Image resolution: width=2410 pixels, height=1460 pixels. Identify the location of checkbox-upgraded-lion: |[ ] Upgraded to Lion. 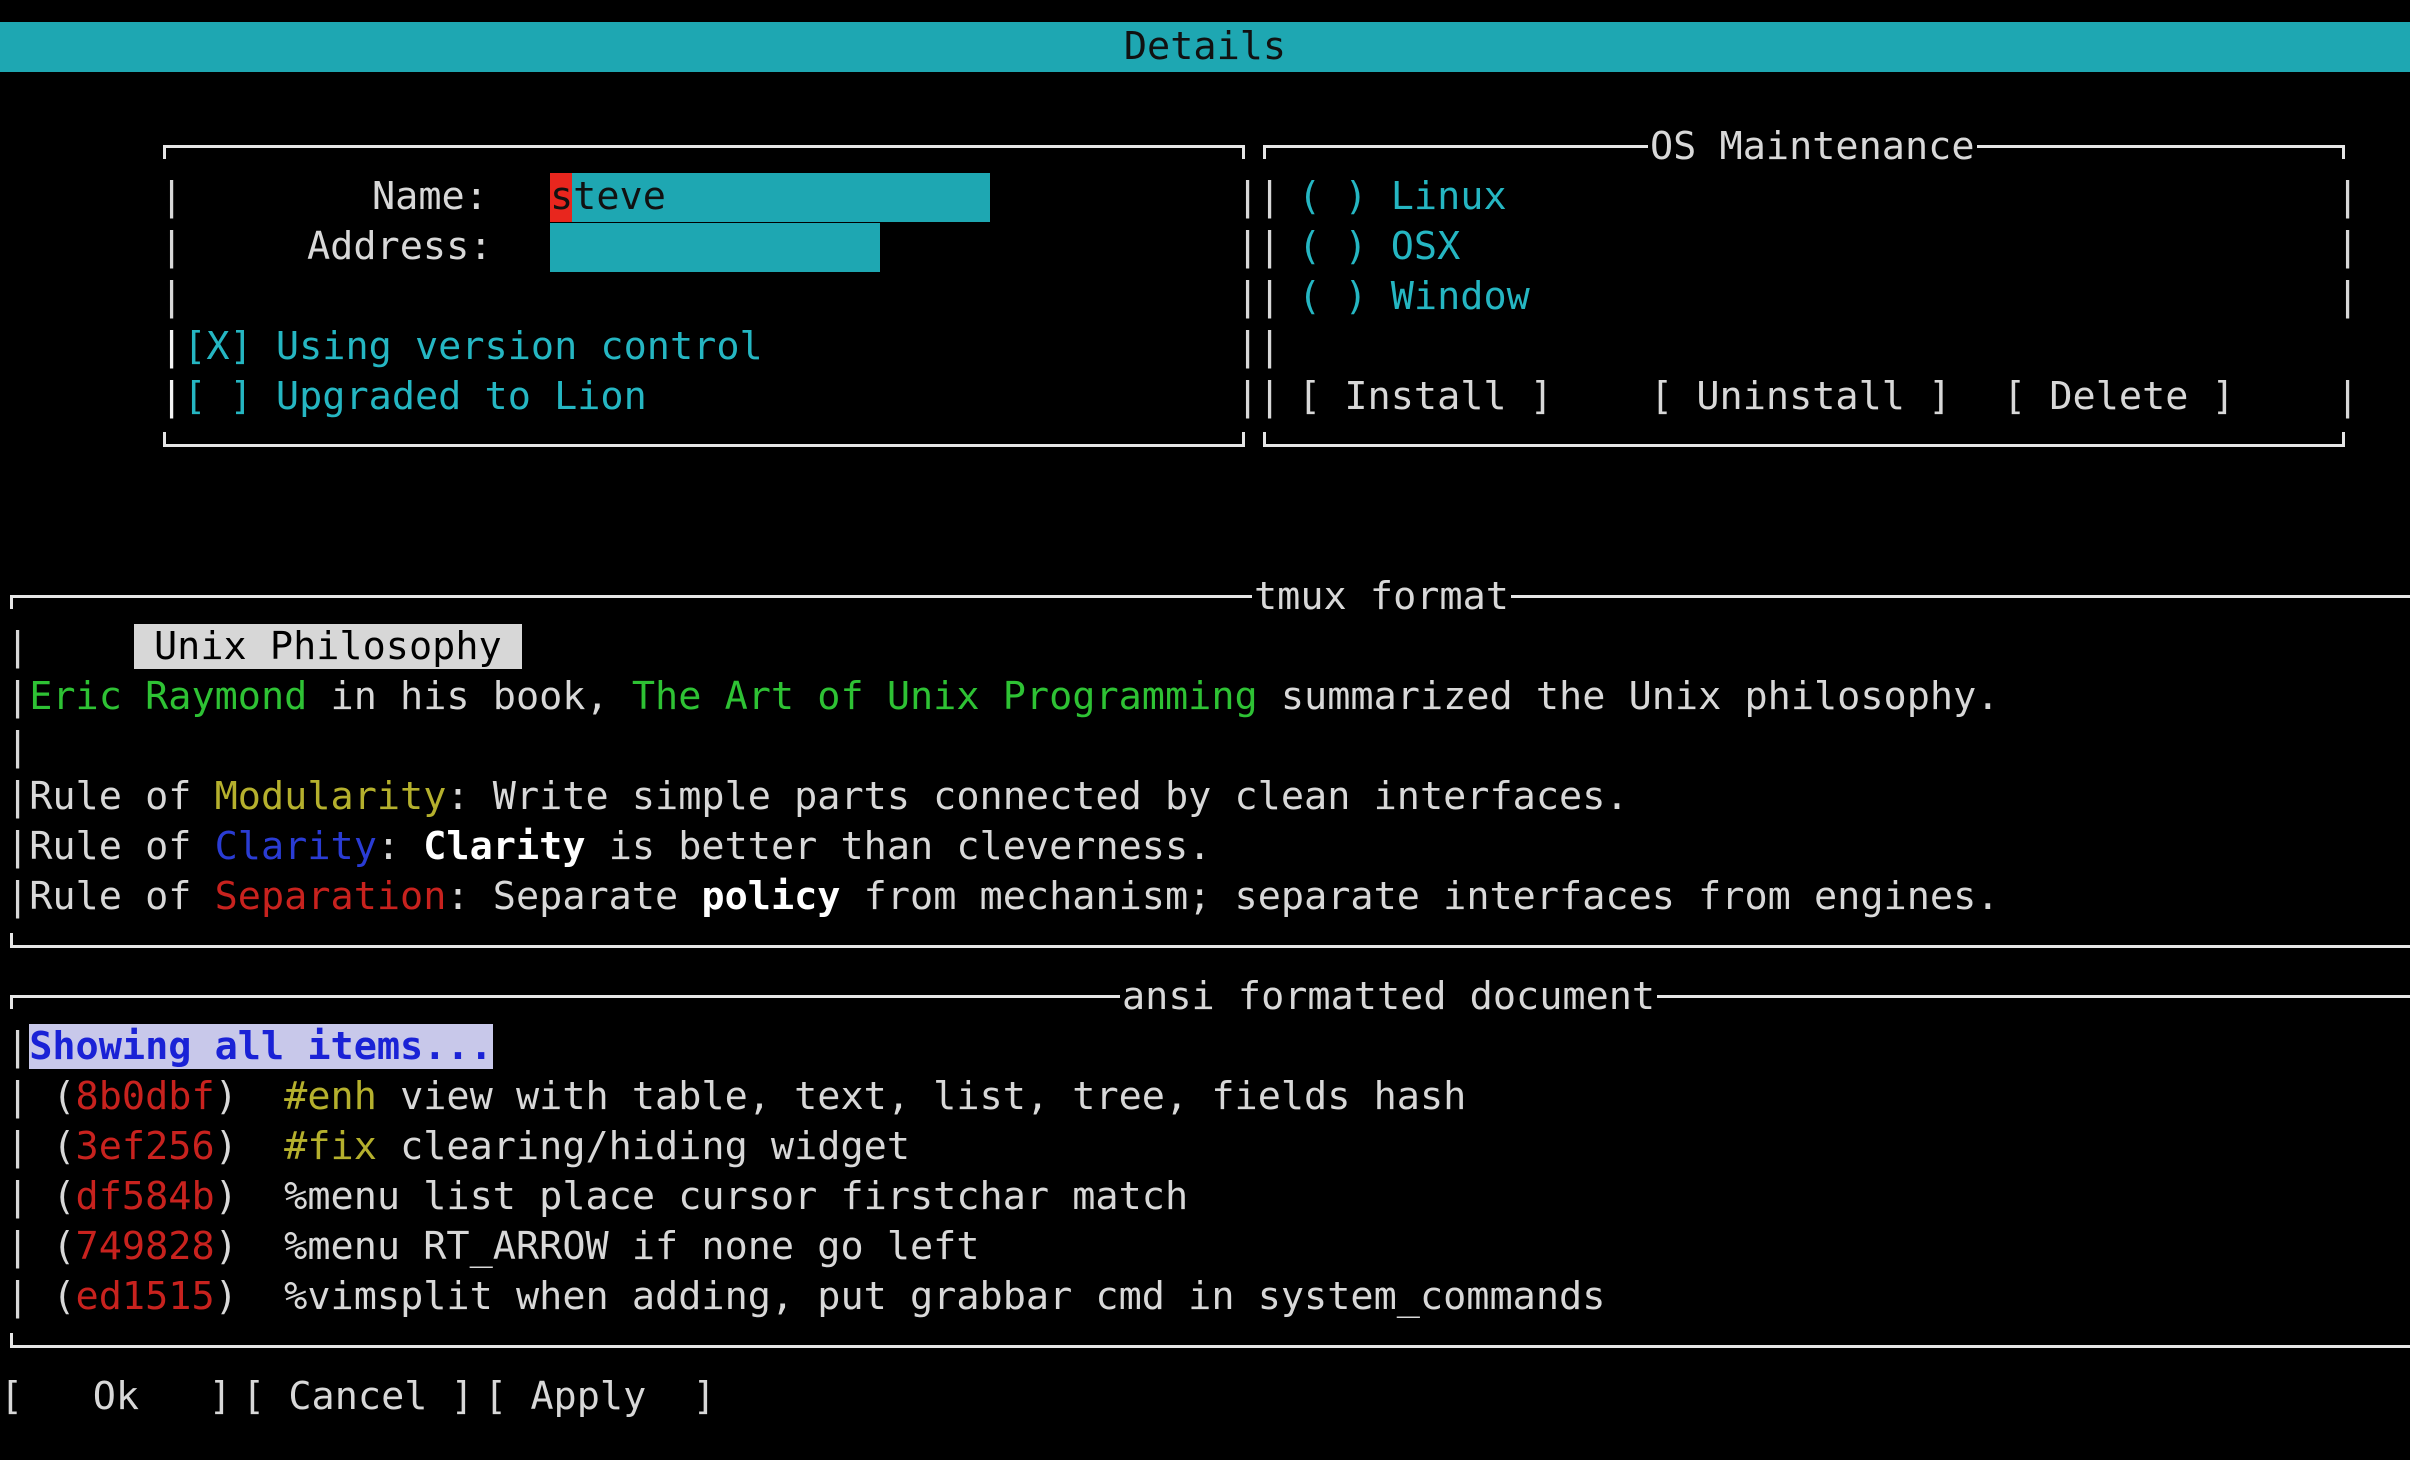
(403, 397).